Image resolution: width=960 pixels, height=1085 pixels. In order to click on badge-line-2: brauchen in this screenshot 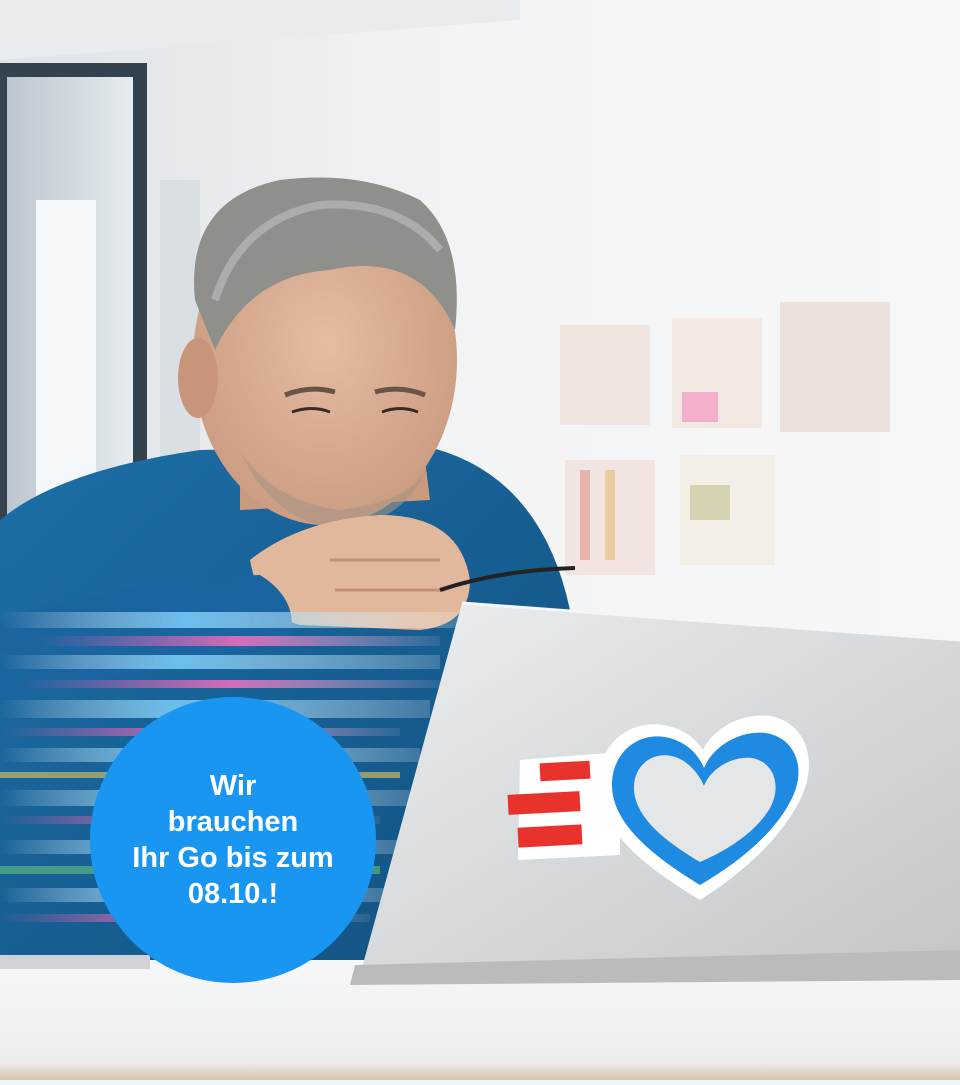, I will do `click(233, 822)`.